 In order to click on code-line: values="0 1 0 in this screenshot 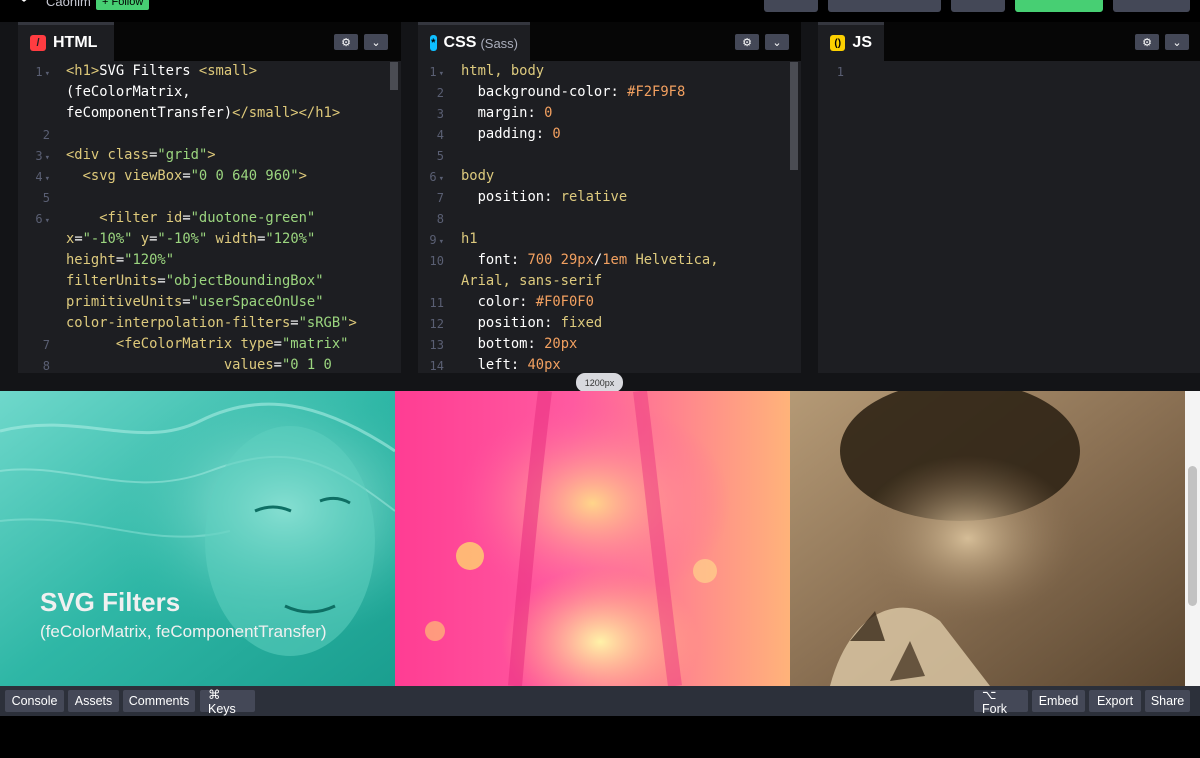, I will do `click(199, 365)`.